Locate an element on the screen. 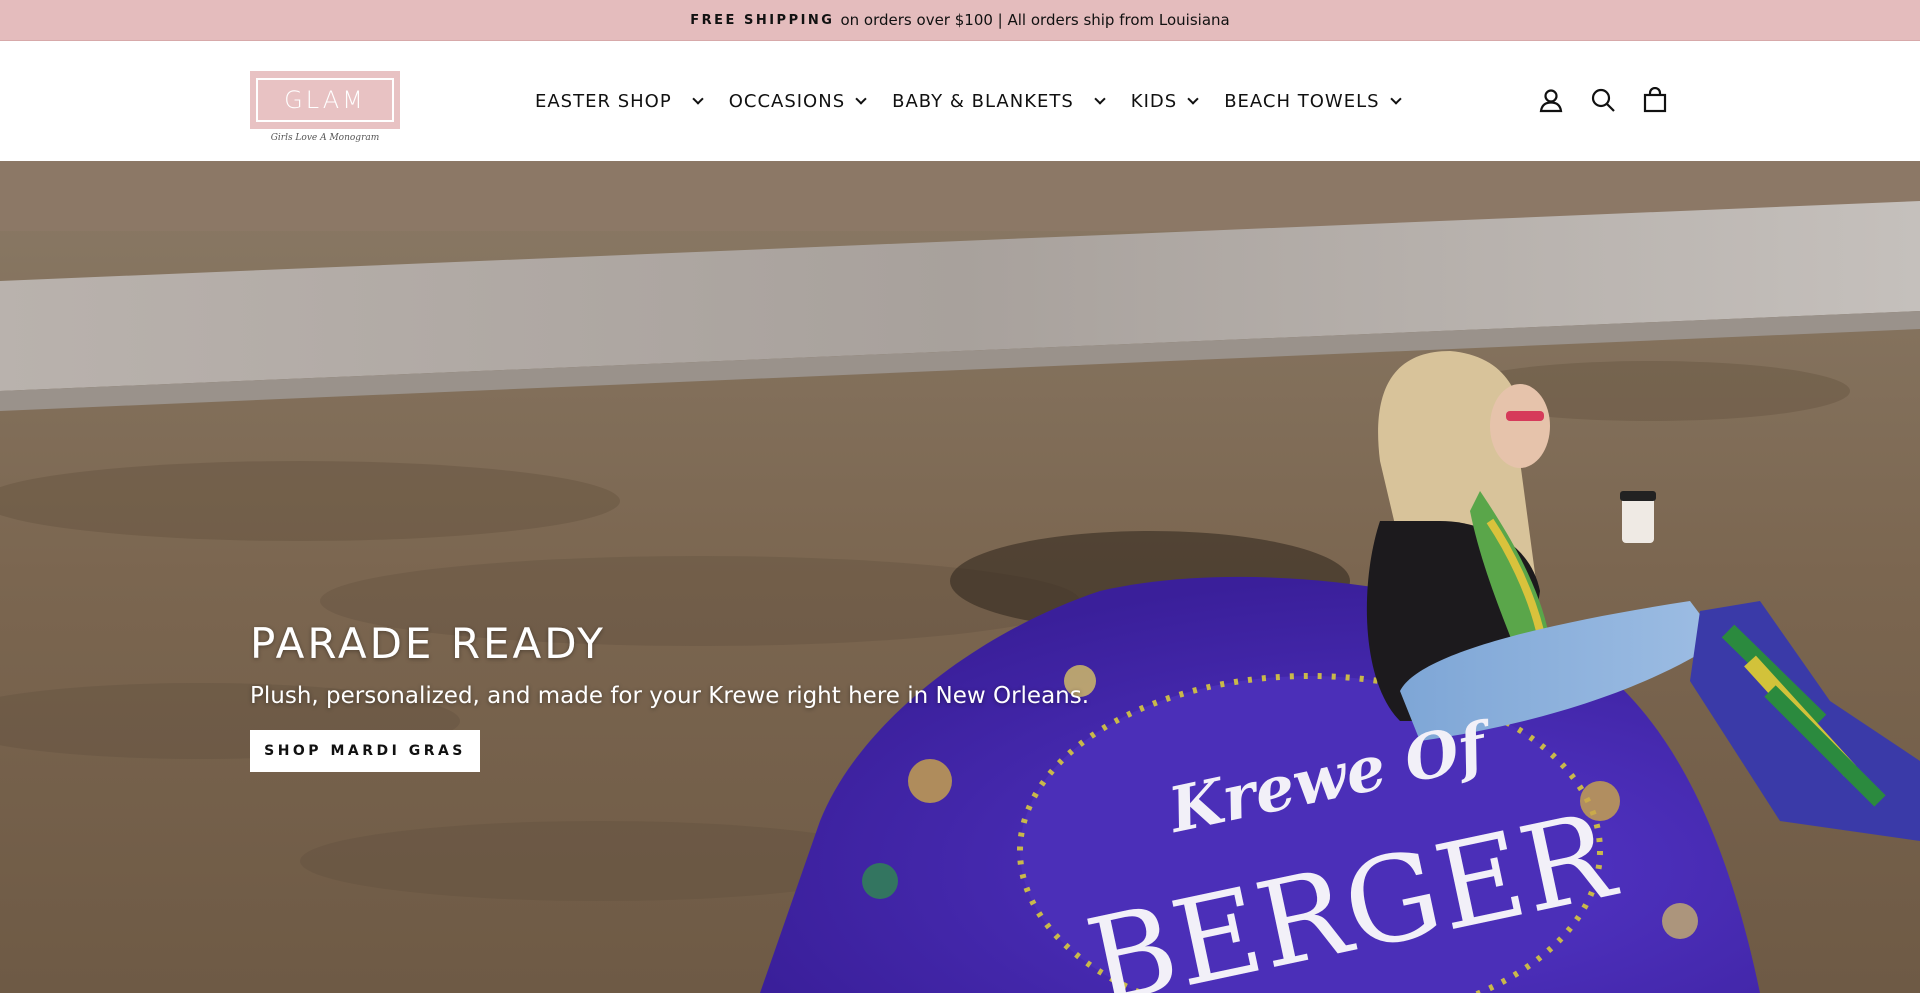  logo-tagline: Girls Love A Monogram is located at coordinates (325, 138).